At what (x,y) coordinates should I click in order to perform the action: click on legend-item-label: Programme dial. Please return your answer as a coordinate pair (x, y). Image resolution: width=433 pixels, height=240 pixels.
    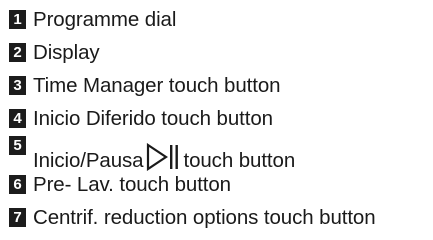
    Looking at the image, I should click on (105, 19).